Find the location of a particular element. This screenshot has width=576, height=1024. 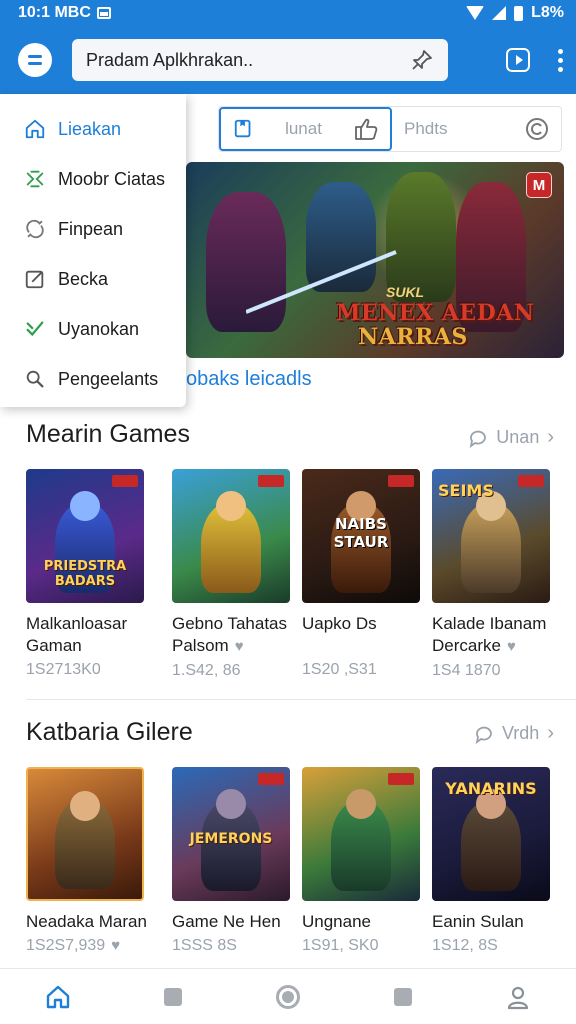

drawer-item-uyanokan: Uyanokan is located at coordinates (93, 329).